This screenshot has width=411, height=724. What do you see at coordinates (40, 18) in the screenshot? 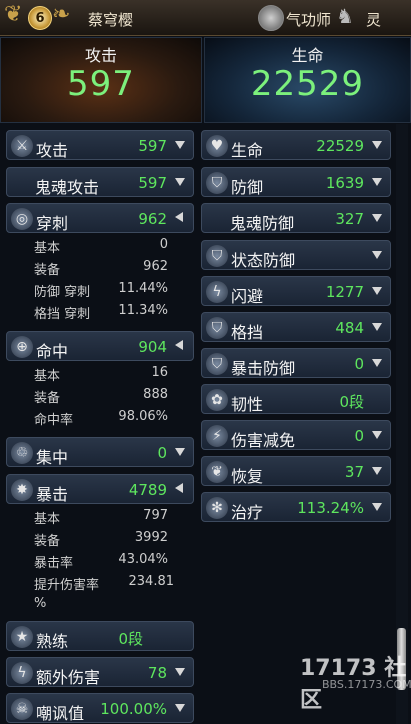
I see `level-badge: 6` at bounding box center [40, 18].